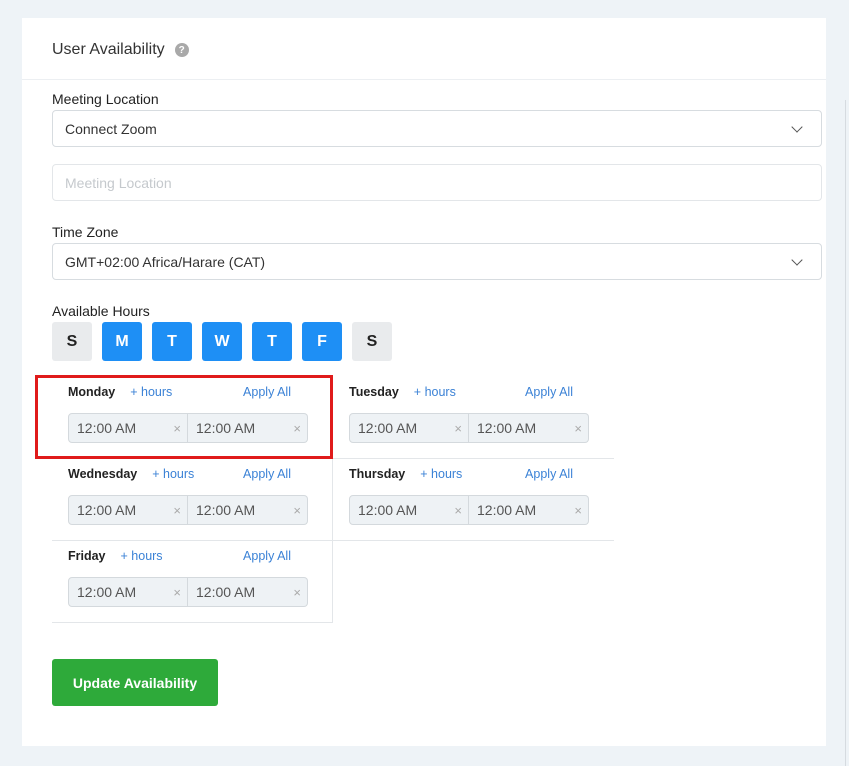 Image resolution: width=849 pixels, height=766 pixels. Describe the element at coordinates (165, 261) in the screenshot. I see `time-zone-value: GMT+02:00 Africa/Harare (CAT)` at that location.